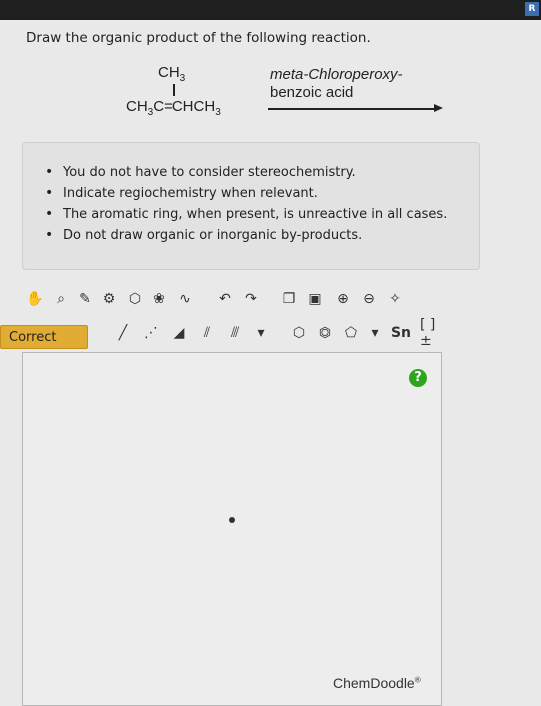 Image resolution: width=541 pixels, height=706 pixels. What do you see at coordinates (135, 299) in the screenshot?
I see `ring-template-icon: ⬡` at bounding box center [135, 299].